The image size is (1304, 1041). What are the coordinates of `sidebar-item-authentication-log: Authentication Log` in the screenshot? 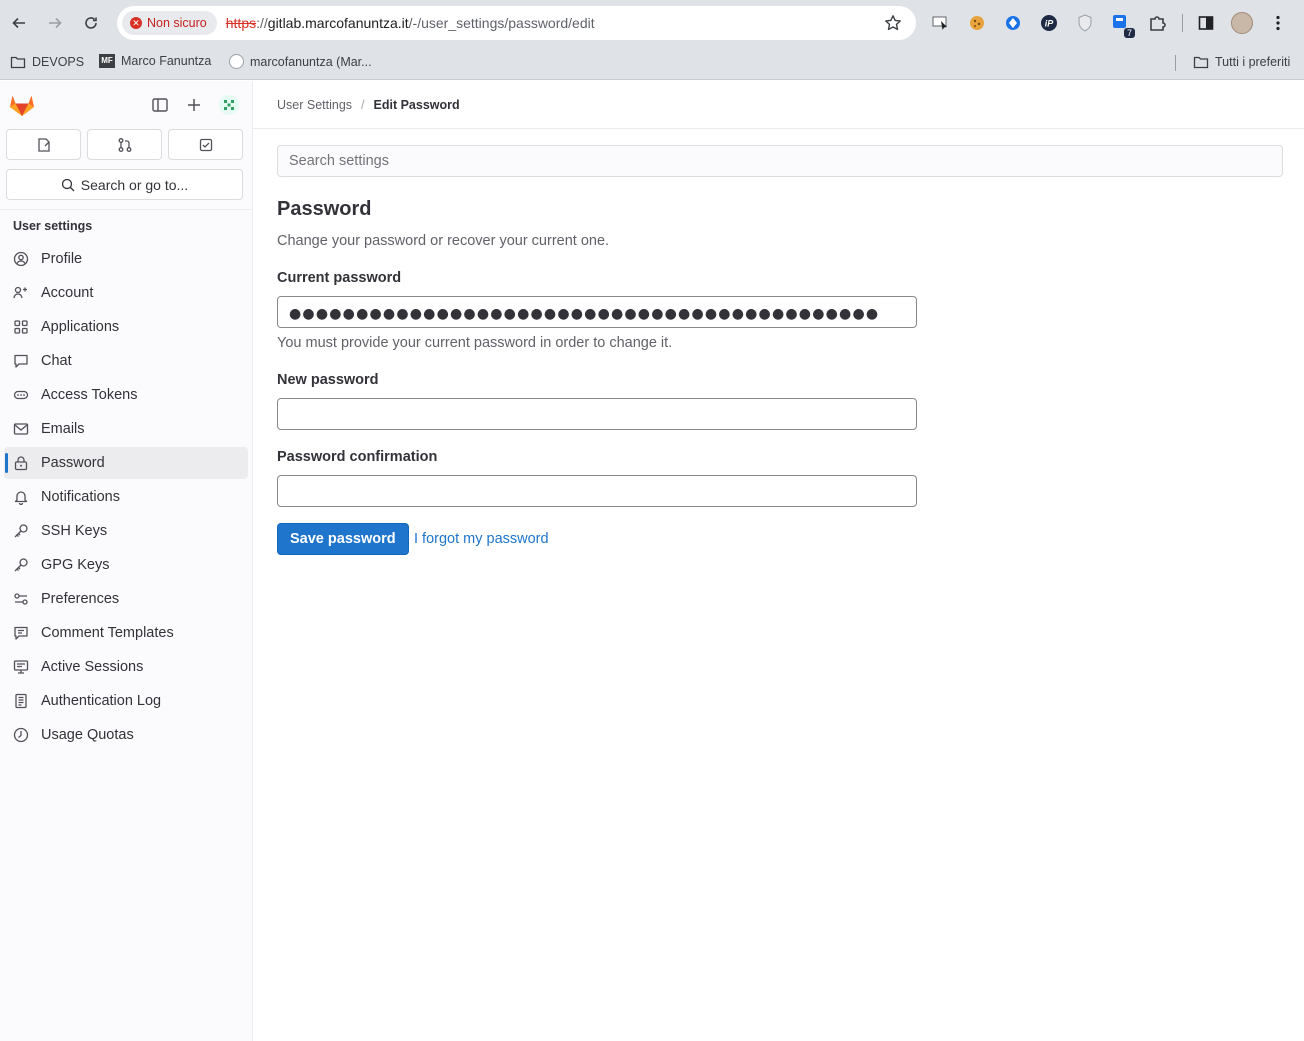 It's located at (126, 701).